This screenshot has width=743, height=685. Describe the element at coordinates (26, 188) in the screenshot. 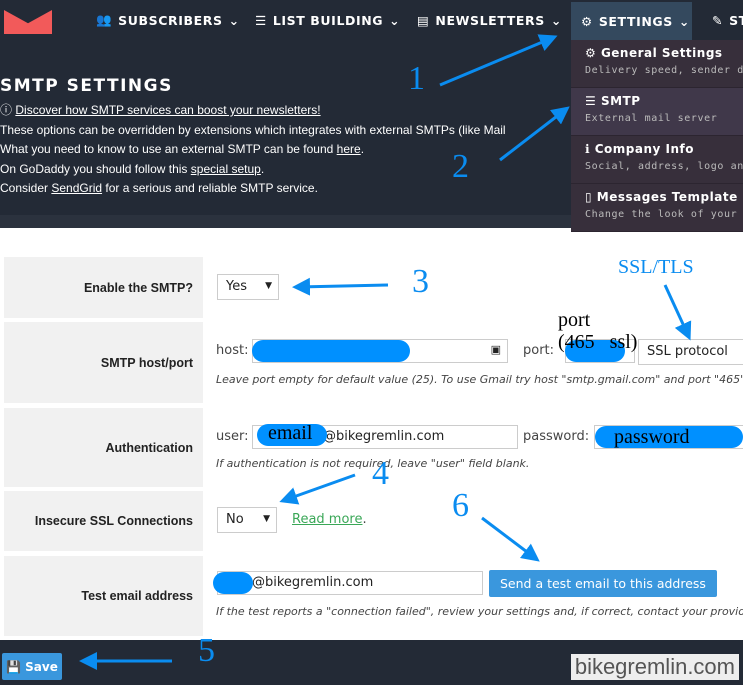

I see `text: Consider` at that location.